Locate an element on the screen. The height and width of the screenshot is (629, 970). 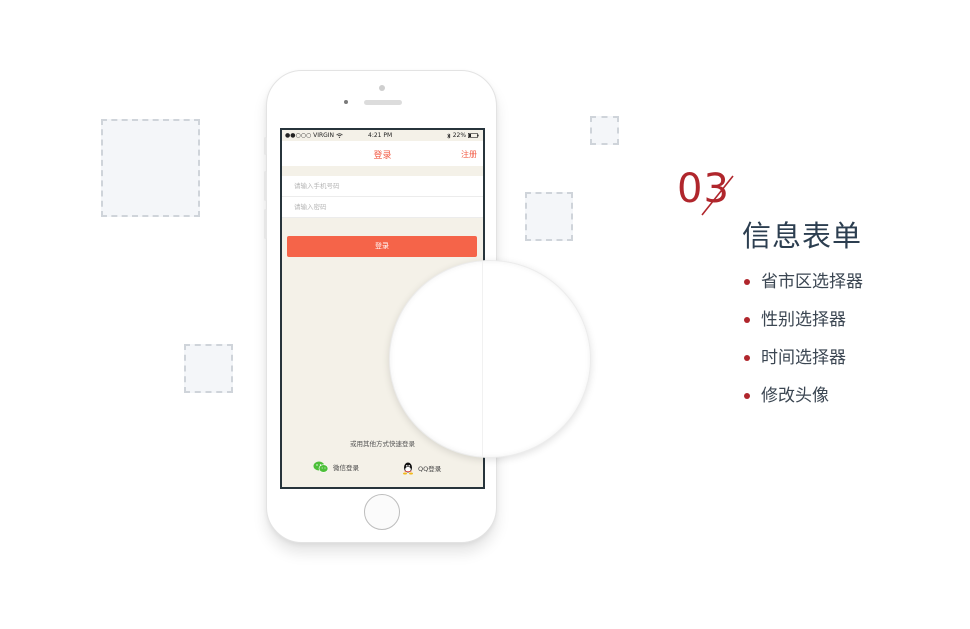
feature-label: 修改头像 is located at coordinates (795, 396).